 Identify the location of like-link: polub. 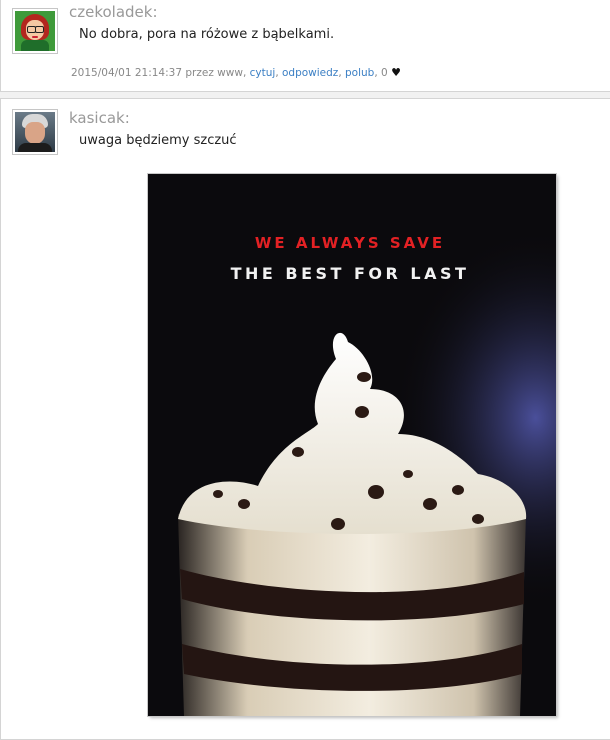
(359, 73).